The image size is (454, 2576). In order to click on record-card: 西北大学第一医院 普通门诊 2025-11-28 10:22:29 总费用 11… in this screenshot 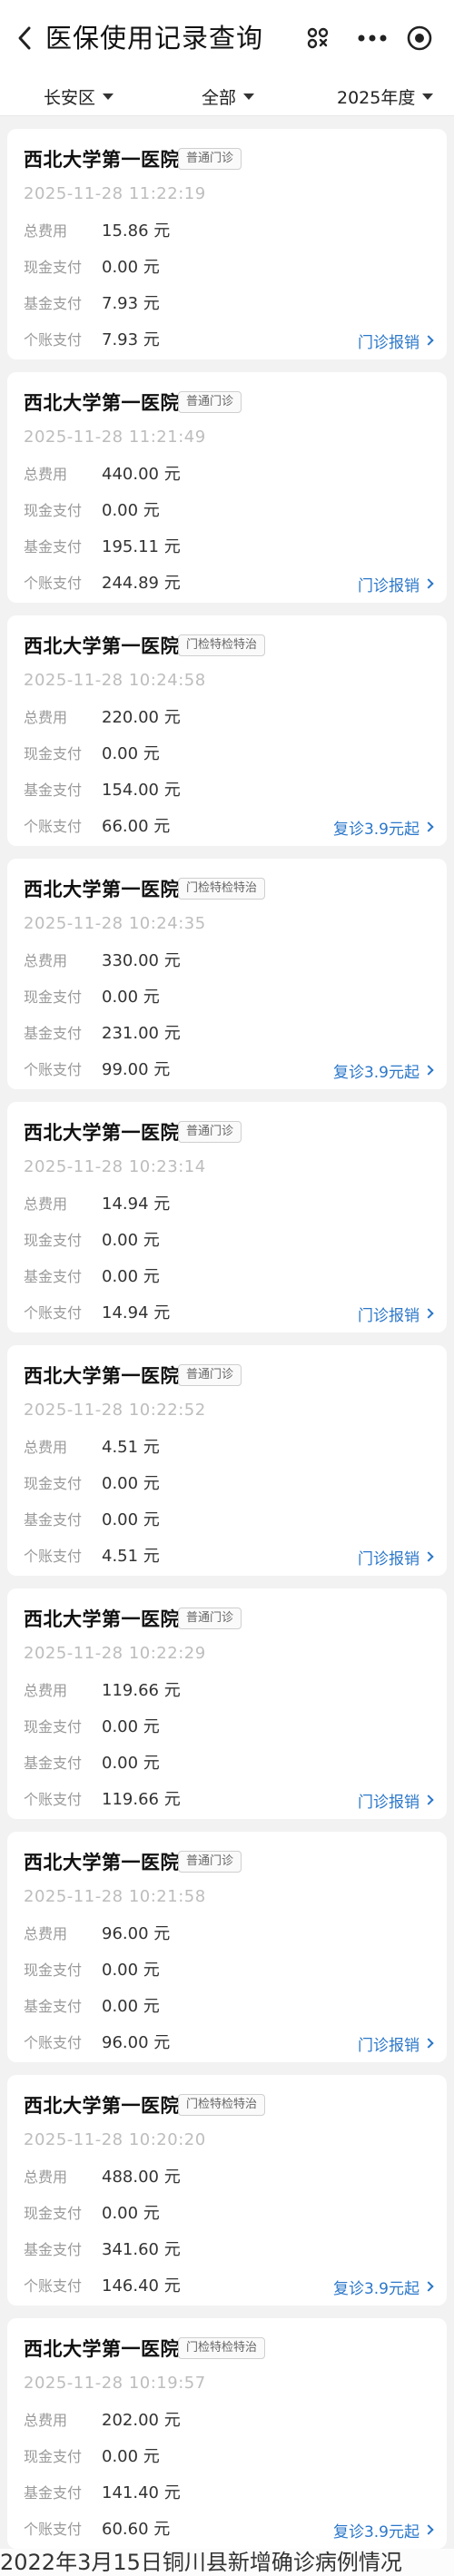, I will do `click(227, 1703)`.